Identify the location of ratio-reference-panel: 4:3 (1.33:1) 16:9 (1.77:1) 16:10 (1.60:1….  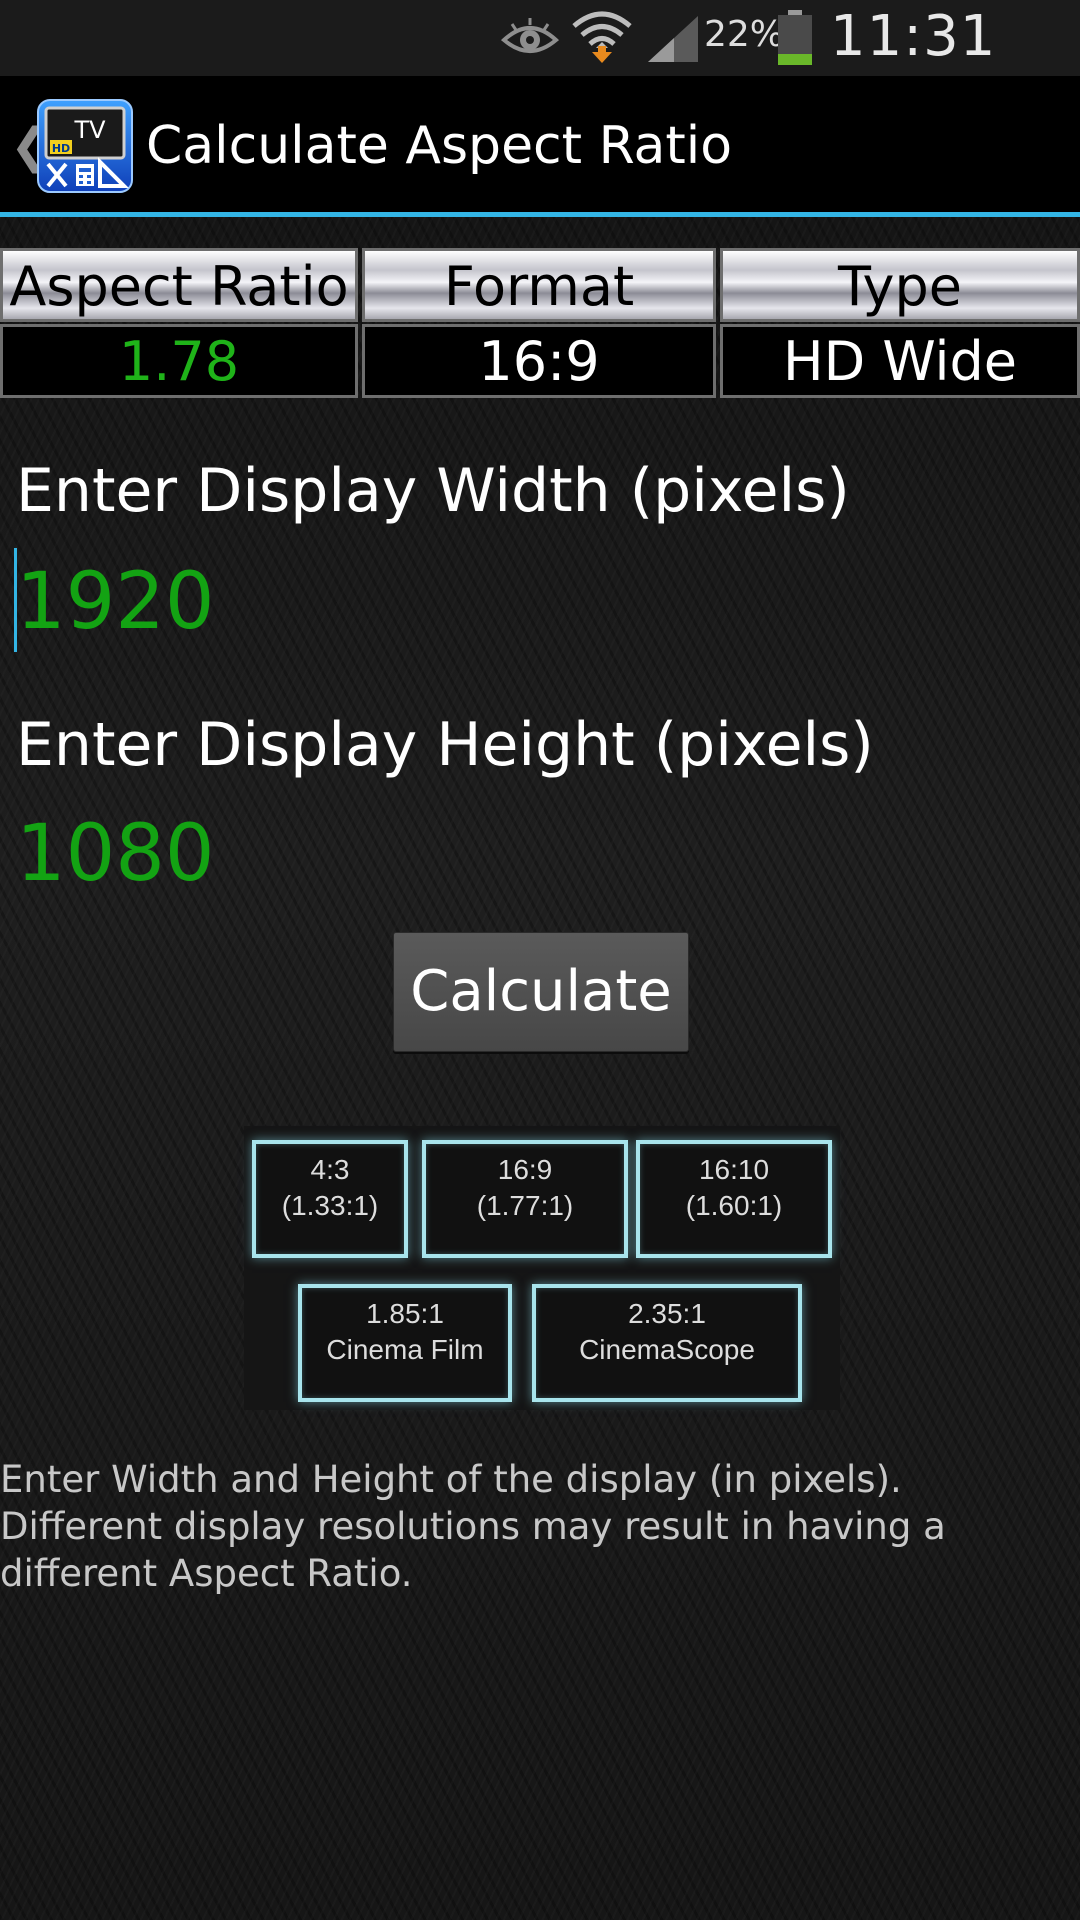
(542, 1268).